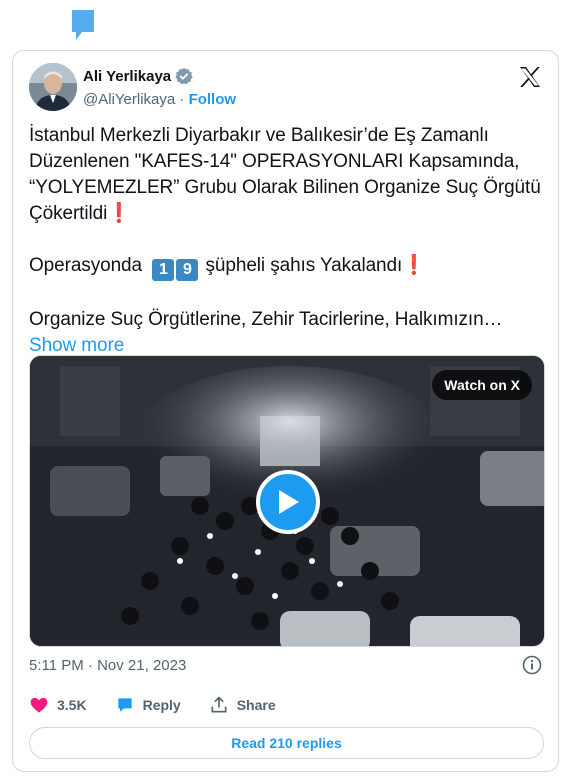 This screenshot has width=575, height=782. What do you see at coordinates (53, 87) in the screenshot?
I see `avatar` at bounding box center [53, 87].